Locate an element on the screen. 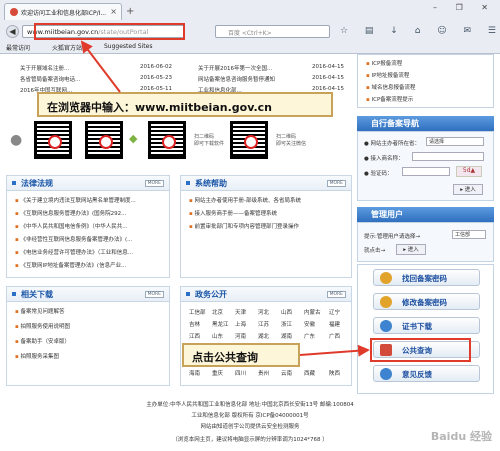 The image size is (500, 451). query-instruction-callout: 点击公共查询 is located at coordinates (241, 355).